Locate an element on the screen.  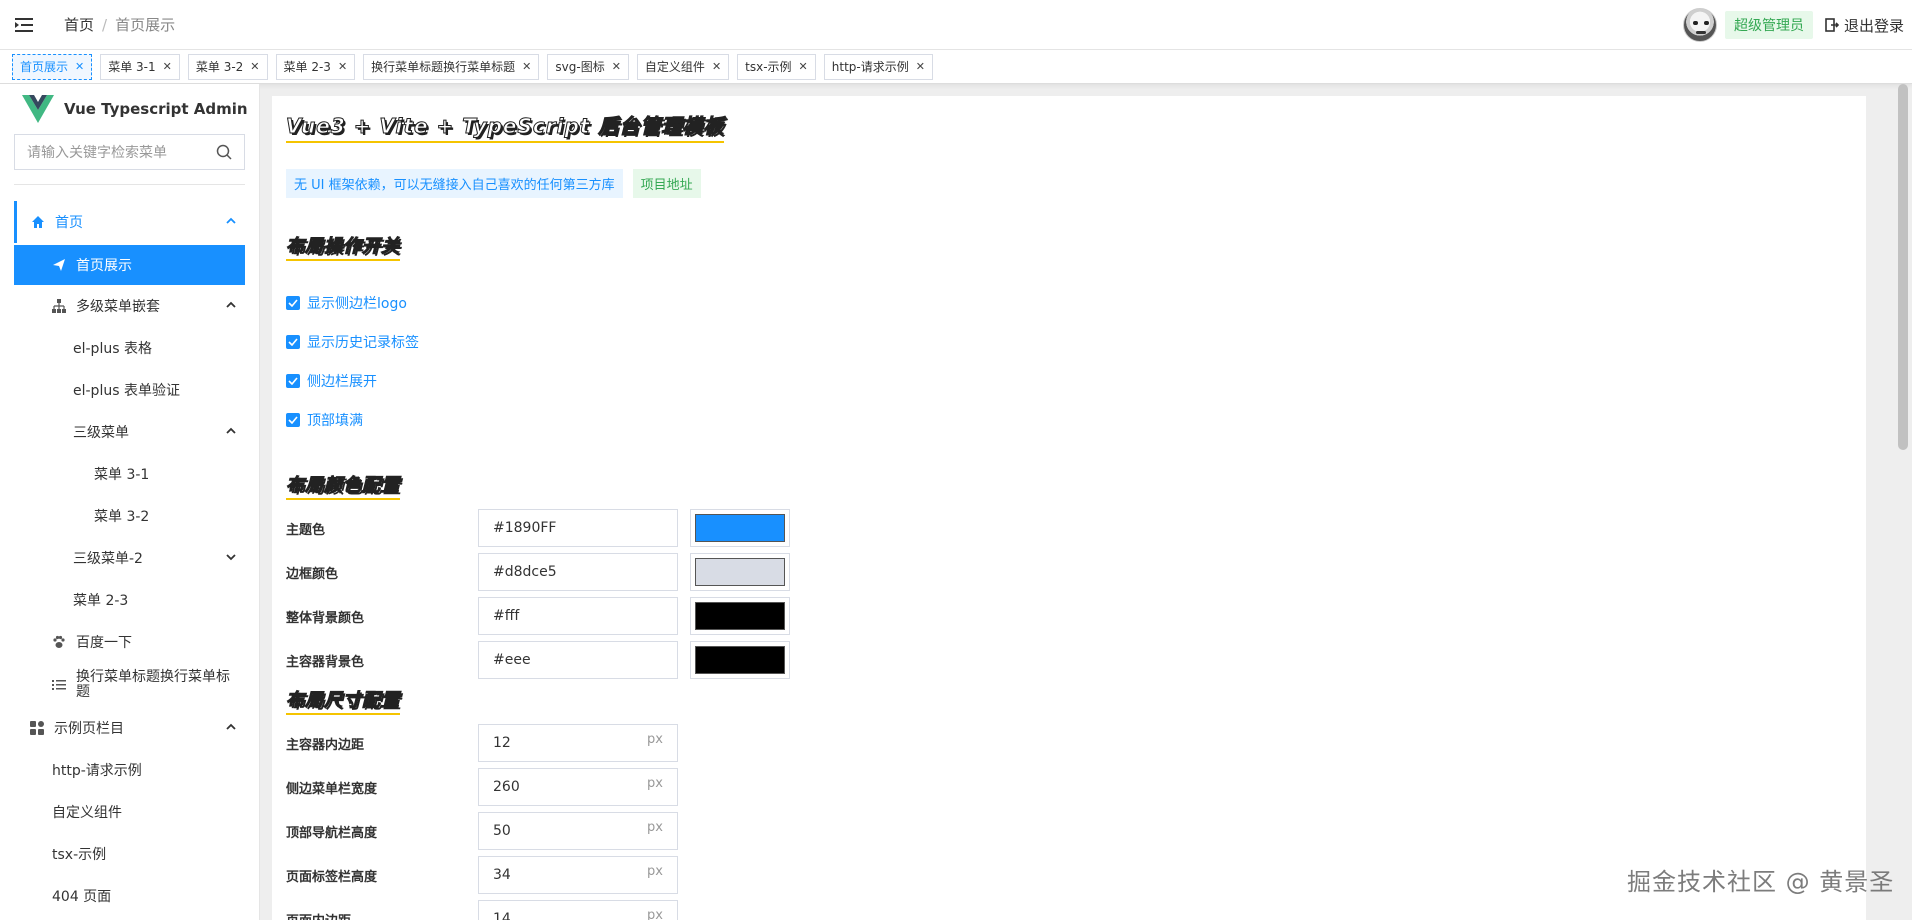
sidebar-item-tsx-example: tsx-示例 is located at coordinates (129, 854).